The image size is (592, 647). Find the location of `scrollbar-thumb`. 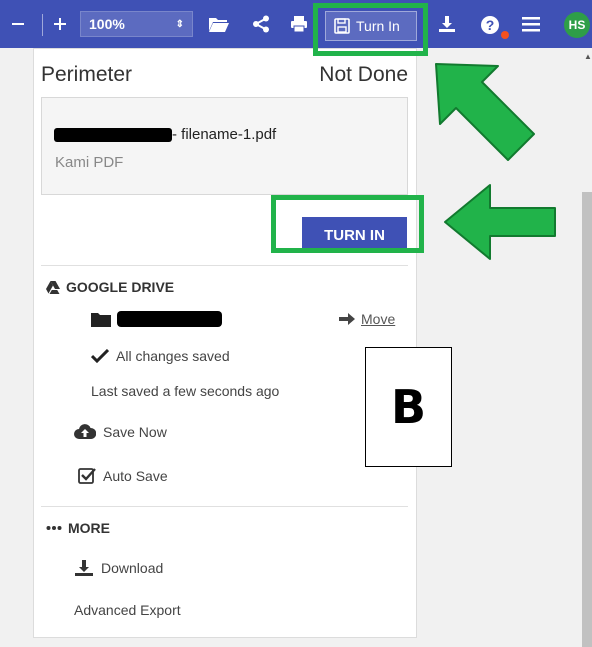

scrollbar-thumb is located at coordinates (587, 419).